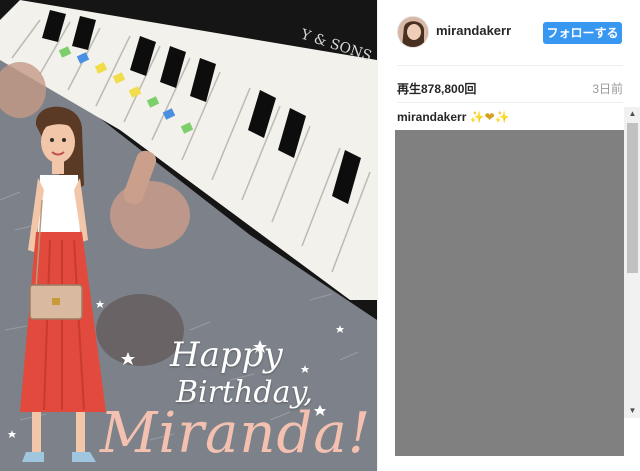 The height and width of the screenshot is (471, 640). Describe the element at coordinates (632, 114) in the screenshot. I see `scroll-up-icon: ▲` at that location.